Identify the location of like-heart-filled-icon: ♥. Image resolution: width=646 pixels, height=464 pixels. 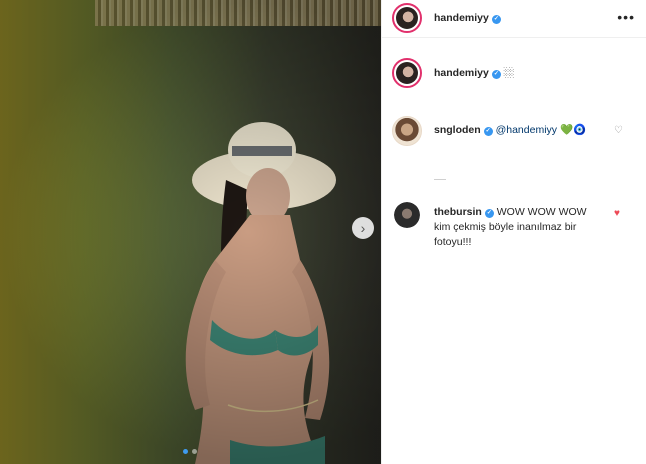
(617, 213).